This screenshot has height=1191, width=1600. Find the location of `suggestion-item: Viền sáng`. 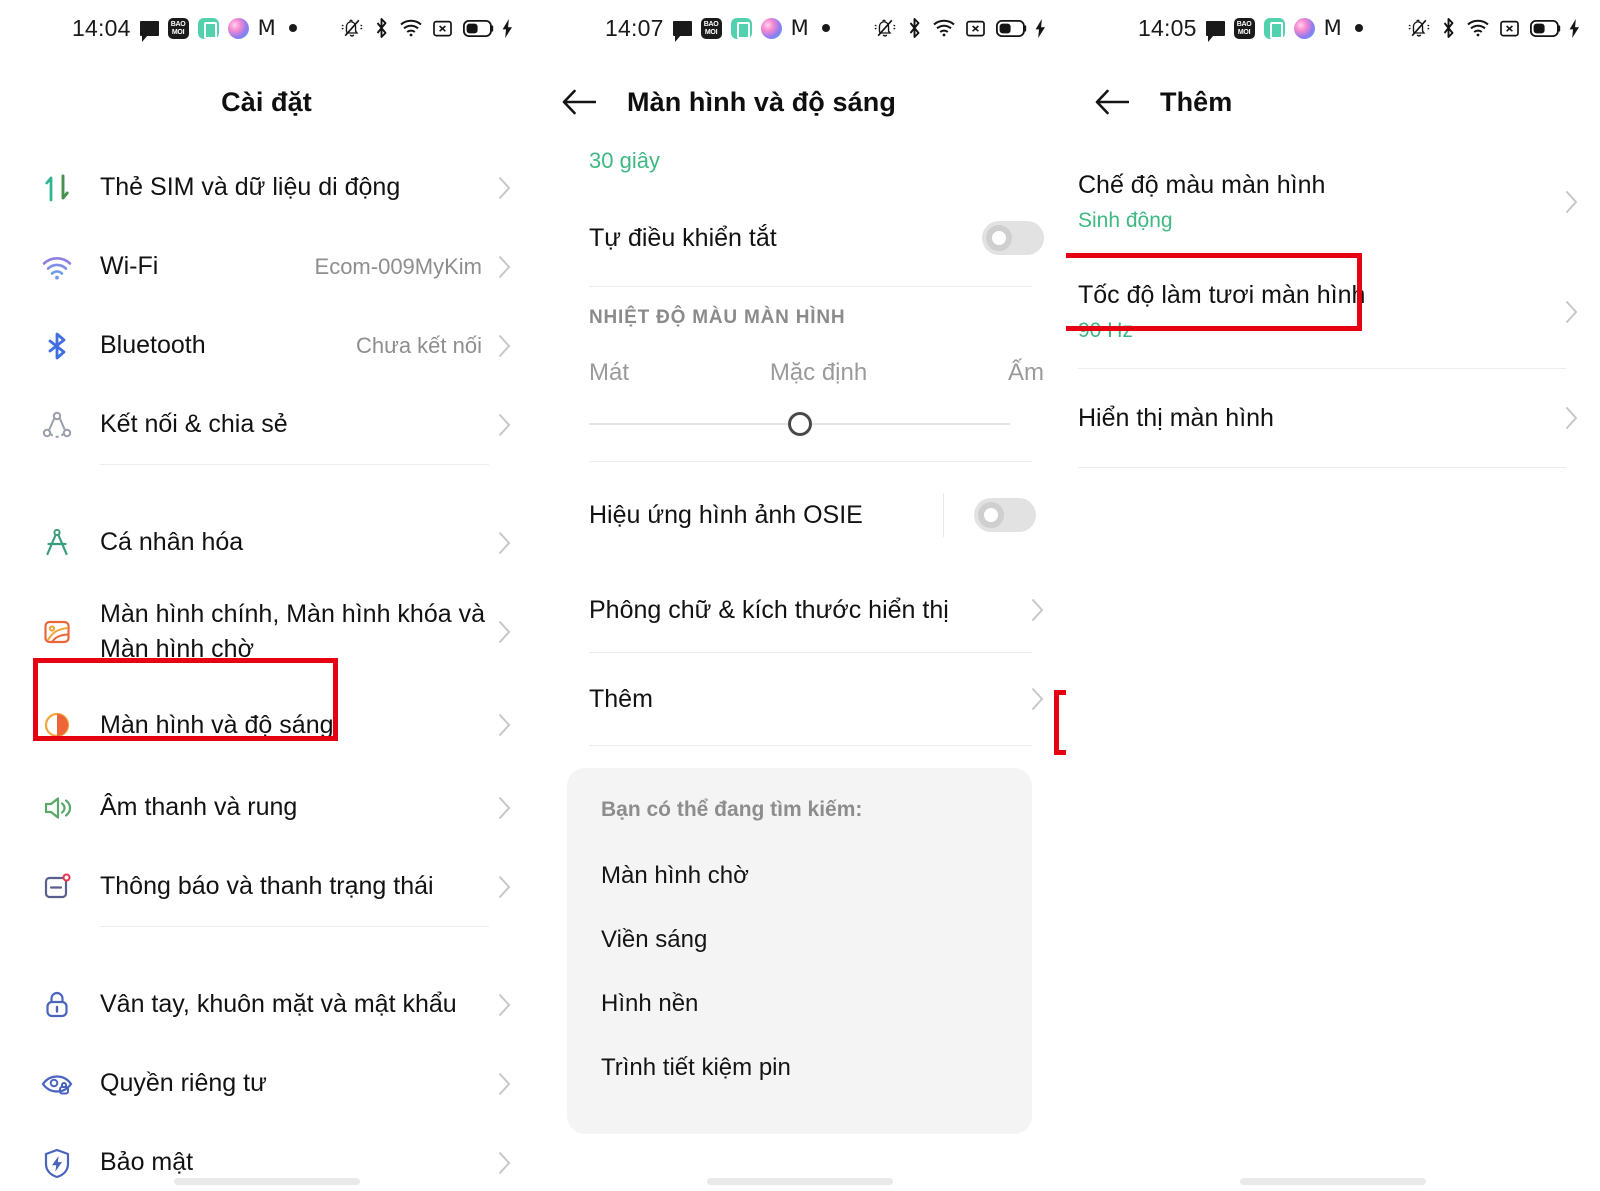

suggestion-item: Viền sáng is located at coordinates (799, 940).